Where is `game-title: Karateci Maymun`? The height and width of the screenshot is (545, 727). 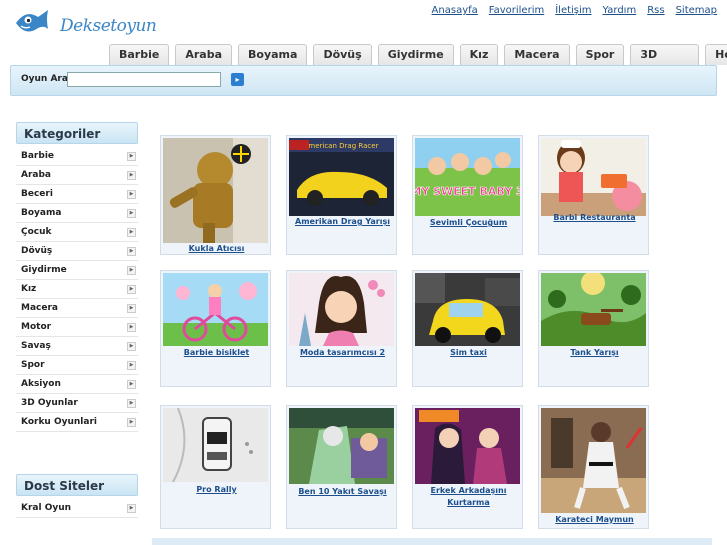 game-title: Karateci Maymun is located at coordinates (594, 520).